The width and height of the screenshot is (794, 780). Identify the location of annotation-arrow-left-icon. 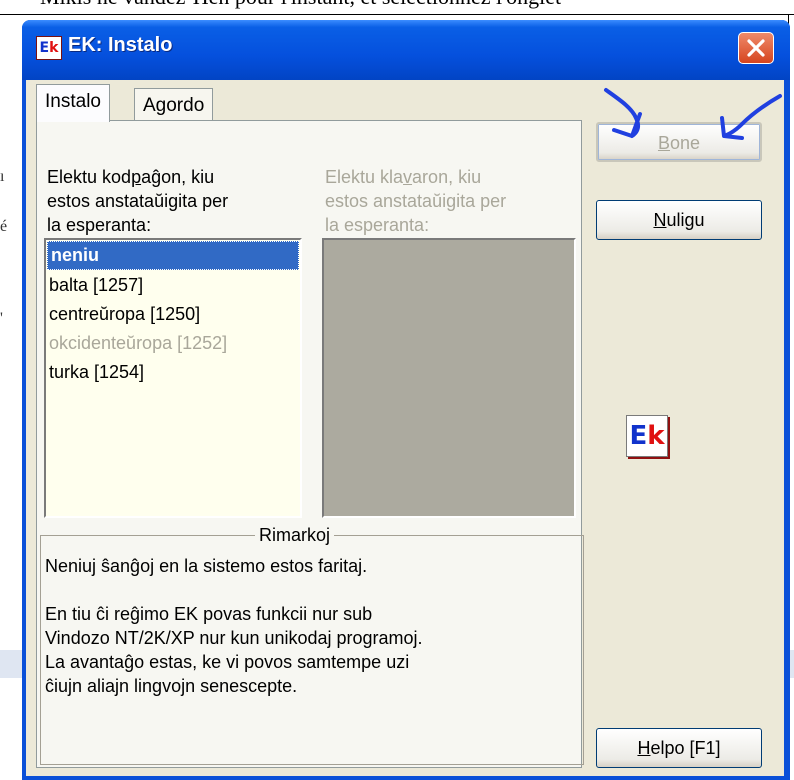
(623, 113).